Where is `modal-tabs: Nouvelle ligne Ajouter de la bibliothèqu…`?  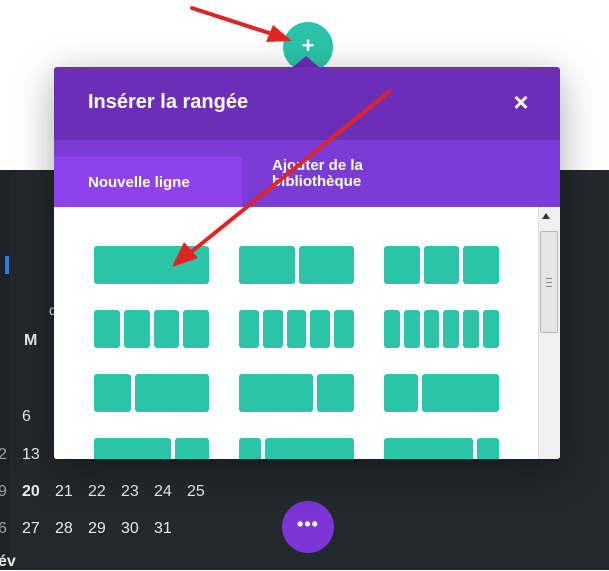
modal-tabs: Nouvelle ligne Ajouter de la bibliothèqu… is located at coordinates (307, 173).